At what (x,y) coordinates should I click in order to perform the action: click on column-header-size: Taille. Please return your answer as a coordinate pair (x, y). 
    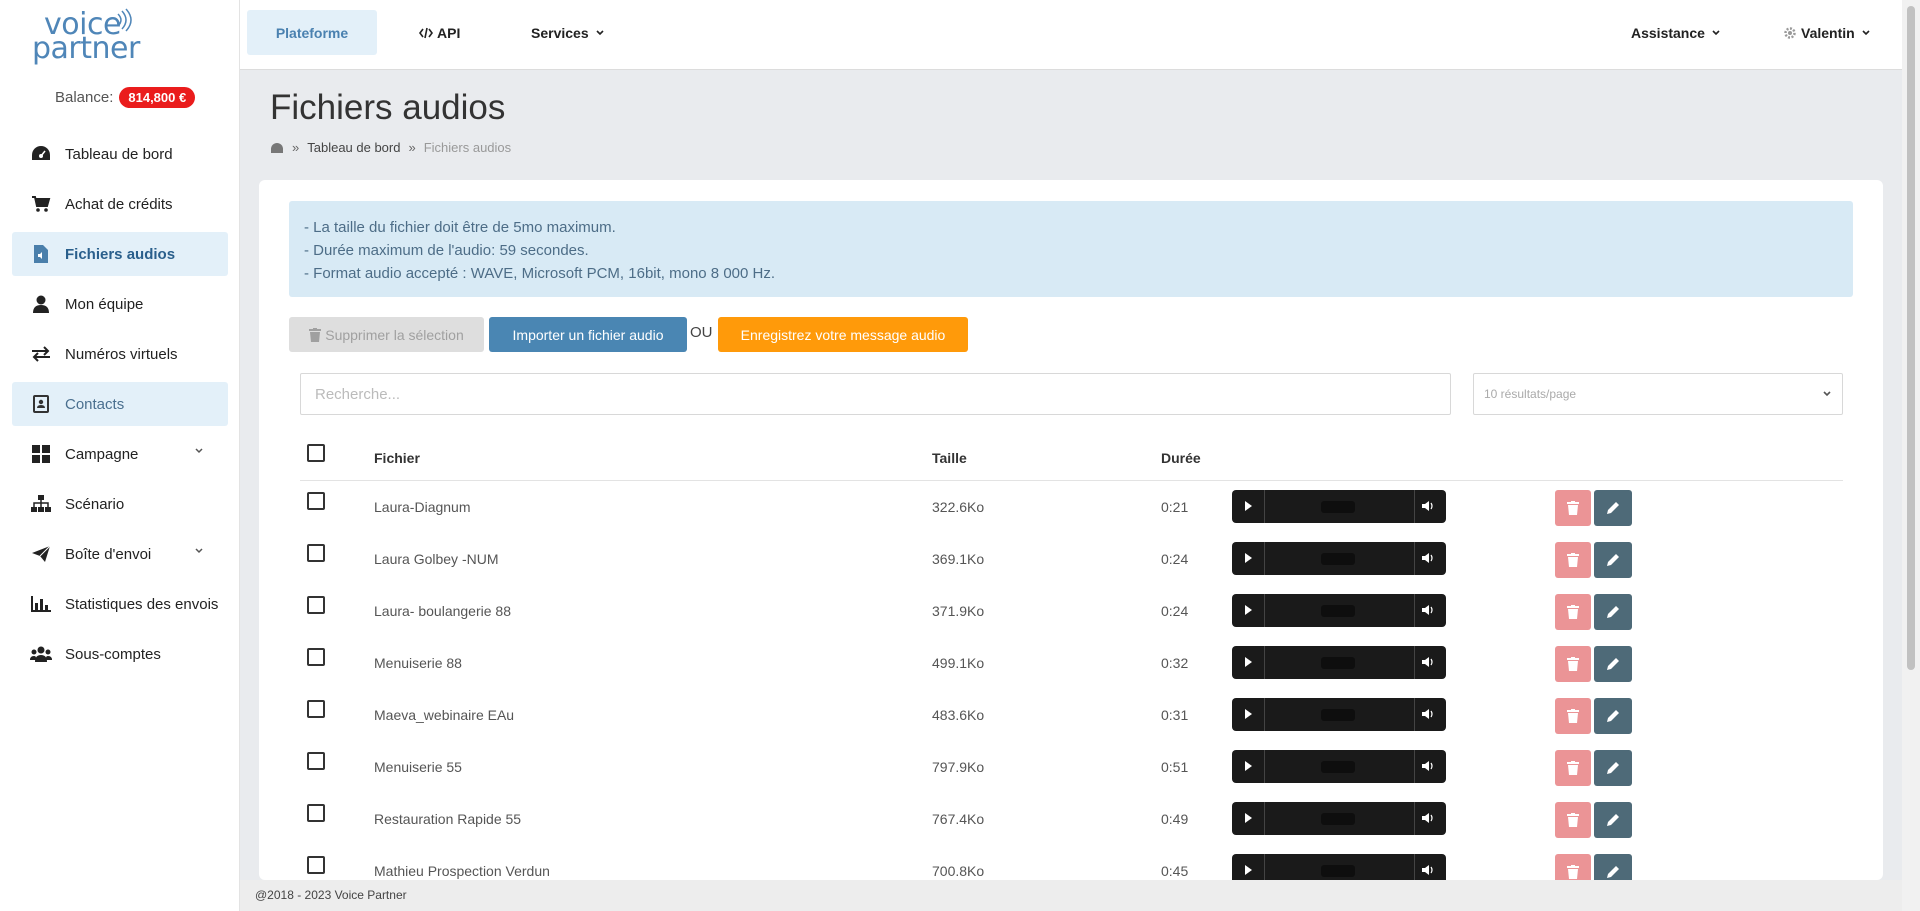
    Looking at the image, I should click on (949, 458).